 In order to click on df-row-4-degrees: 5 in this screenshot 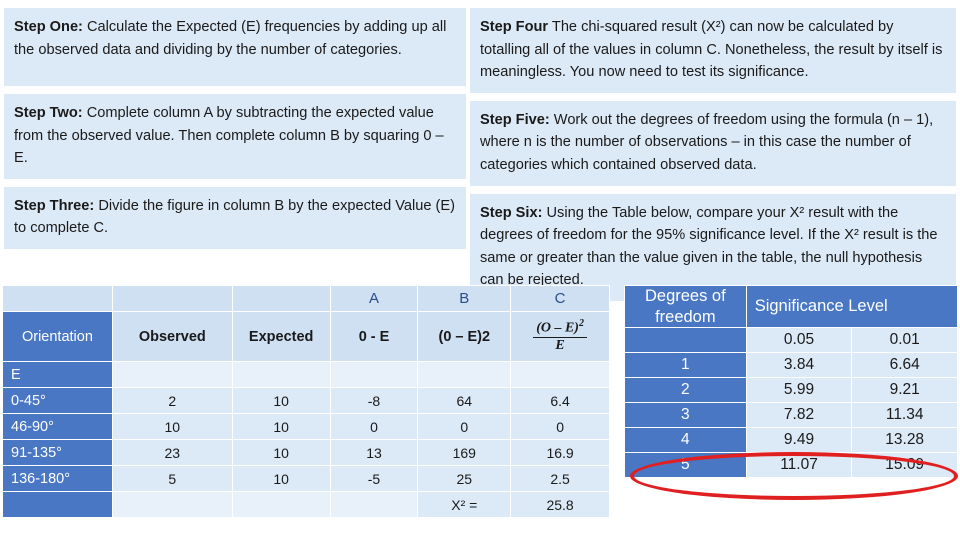, I will do `click(685, 465)`.